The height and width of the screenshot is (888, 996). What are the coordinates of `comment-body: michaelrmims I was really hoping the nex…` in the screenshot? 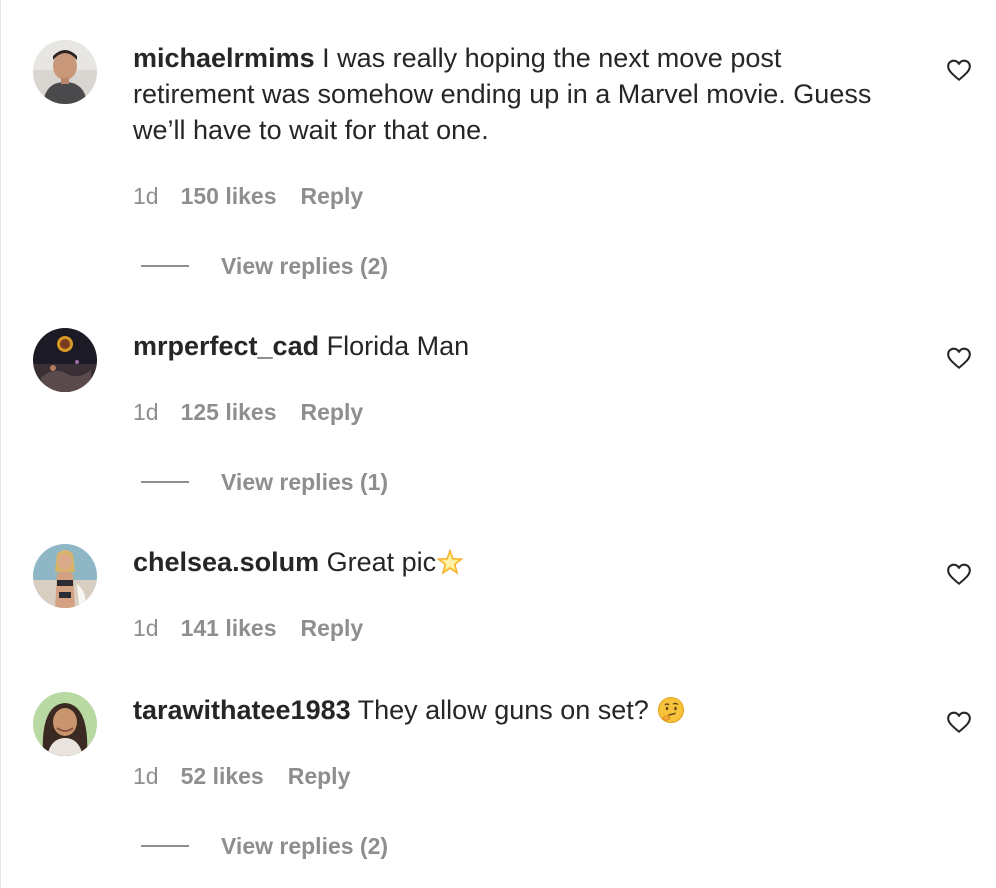 It's located at (513, 94).